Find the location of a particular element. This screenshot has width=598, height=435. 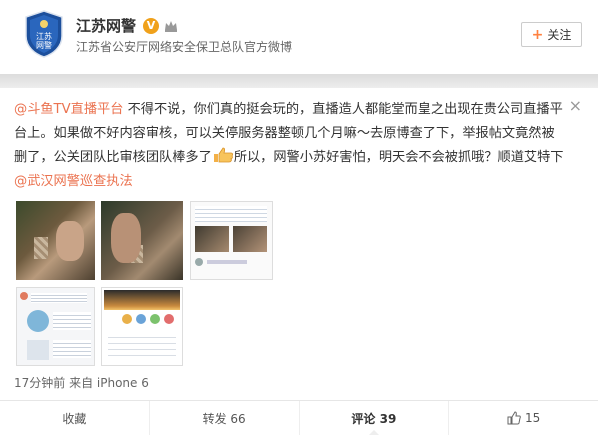

like-button: 15 is located at coordinates (523, 418).